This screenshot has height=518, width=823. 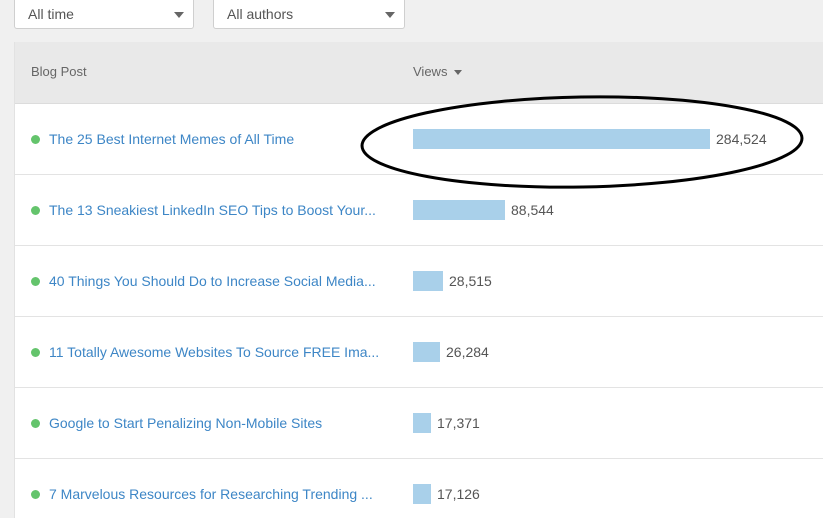 What do you see at coordinates (59, 71) in the screenshot?
I see `column-header-blog-post: Blog Post` at bounding box center [59, 71].